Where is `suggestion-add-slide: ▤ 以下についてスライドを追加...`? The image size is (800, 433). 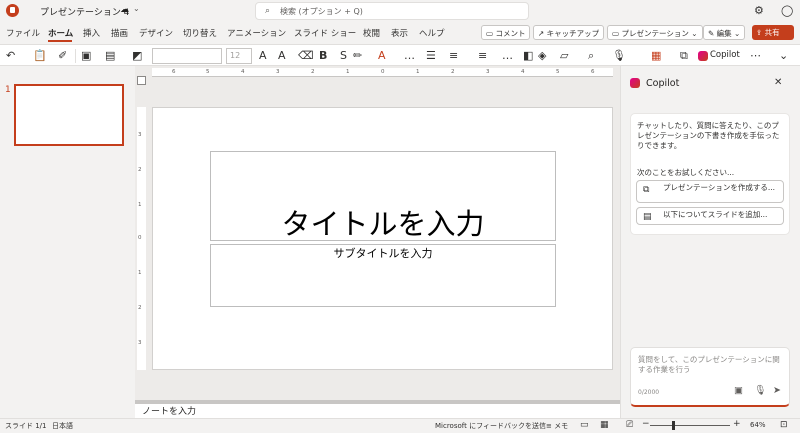 suggestion-add-slide: ▤ 以下についてスライドを追加... is located at coordinates (710, 216).